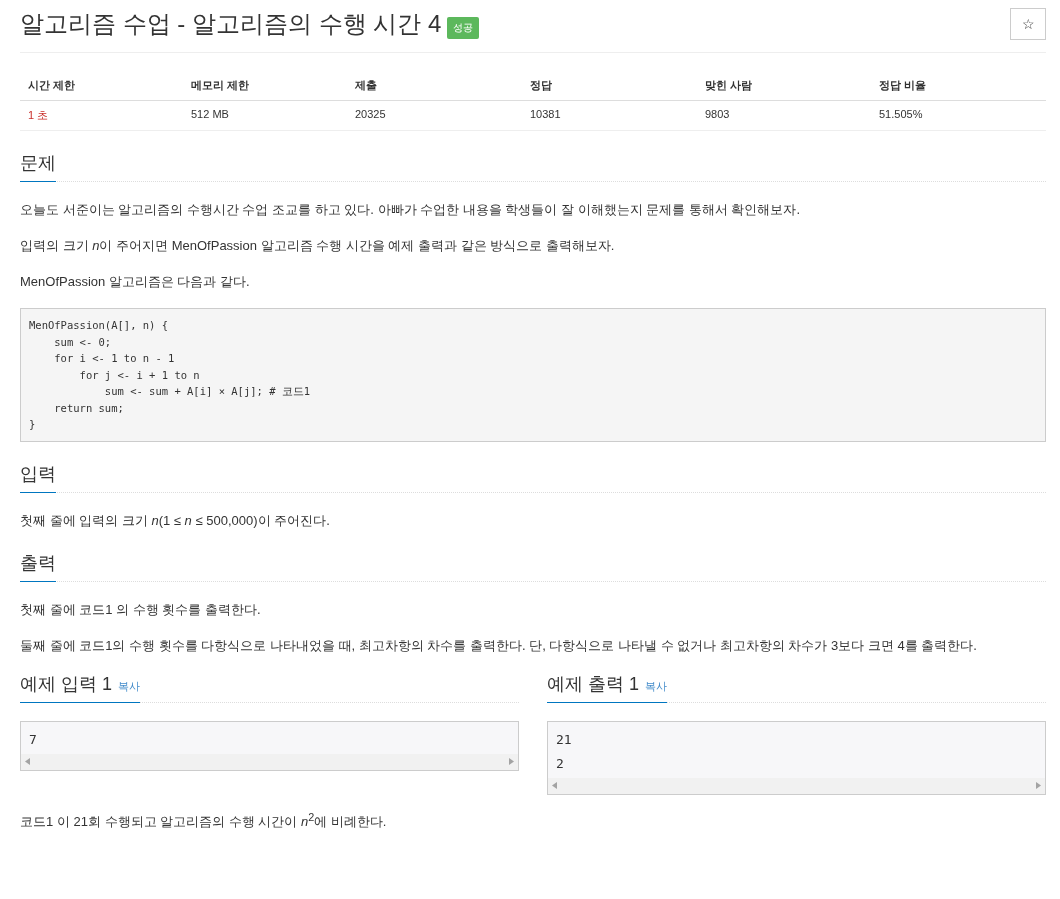  What do you see at coordinates (609, 86) in the screenshot?
I see `table-header: 정답` at bounding box center [609, 86].